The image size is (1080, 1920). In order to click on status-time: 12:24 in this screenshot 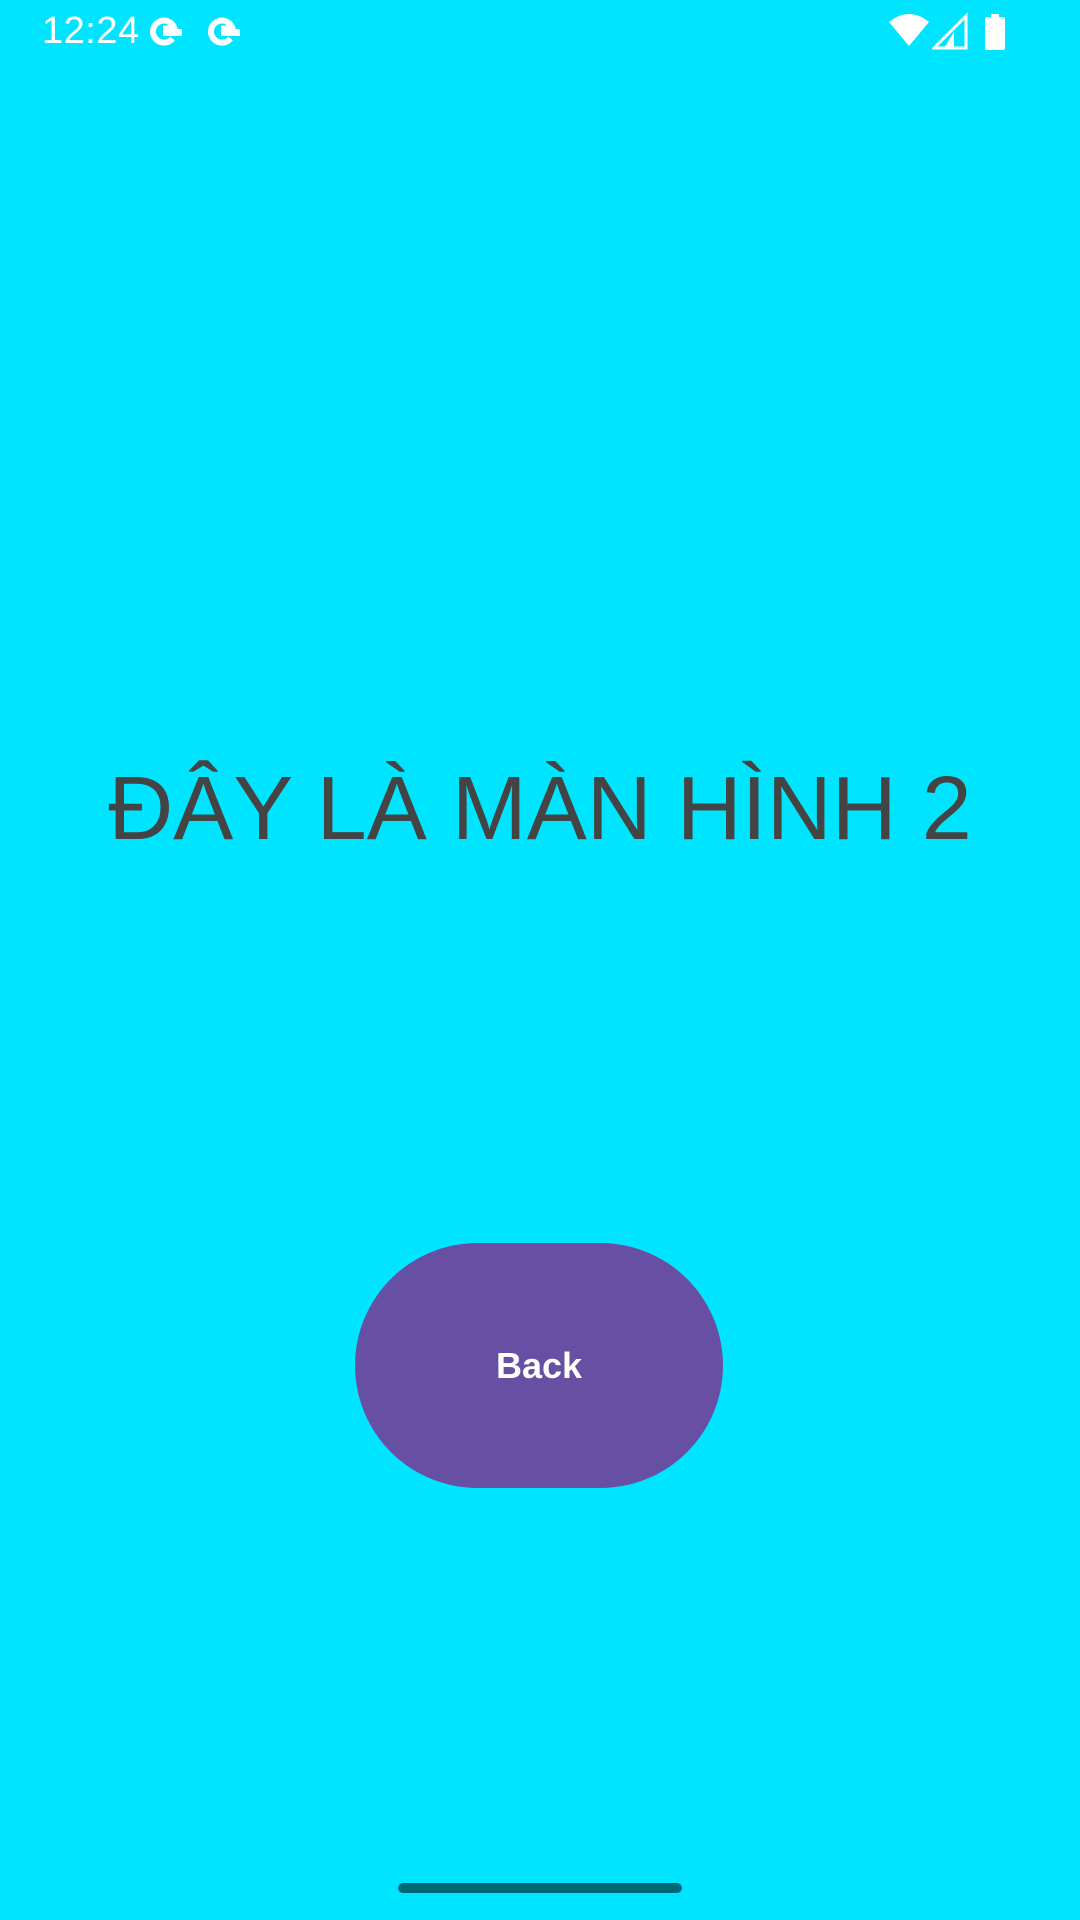, I will do `click(91, 31)`.